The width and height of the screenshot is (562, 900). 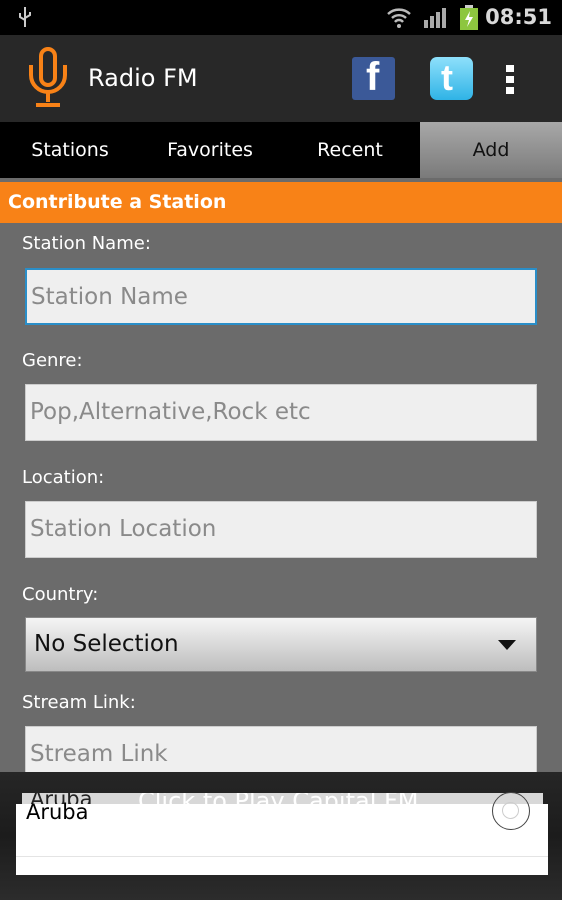 I want to click on genre-label: Genre:, so click(x=52, y=360).